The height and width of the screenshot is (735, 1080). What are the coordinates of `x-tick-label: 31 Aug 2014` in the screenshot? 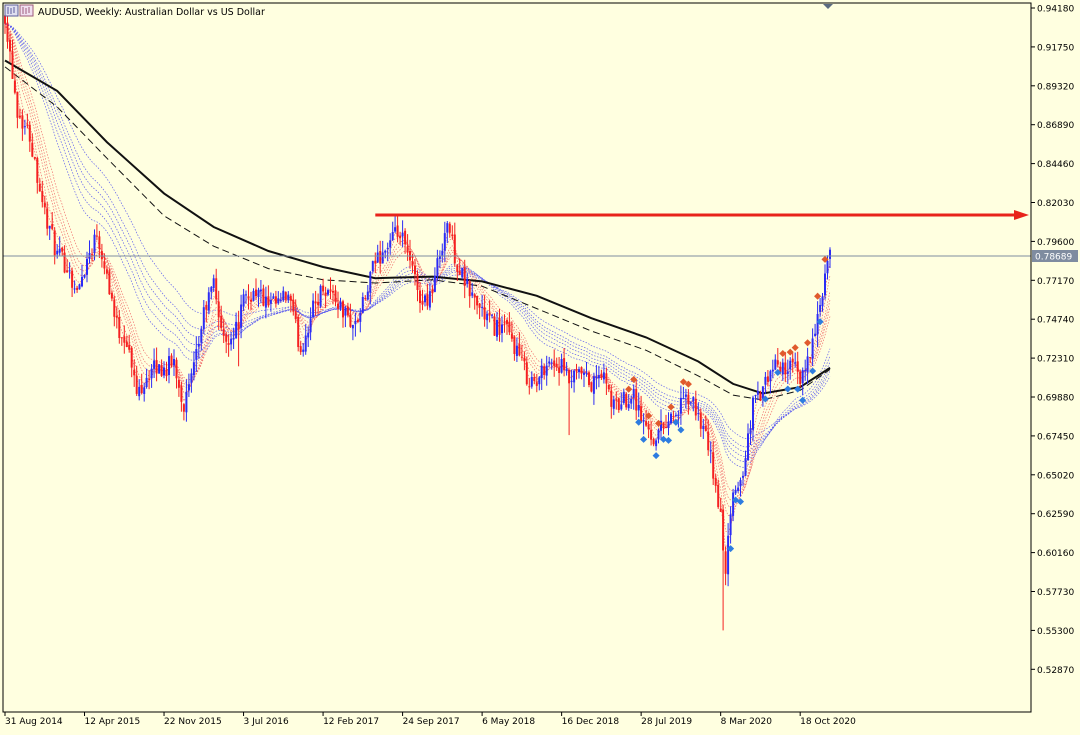 It's located at (34, 722).